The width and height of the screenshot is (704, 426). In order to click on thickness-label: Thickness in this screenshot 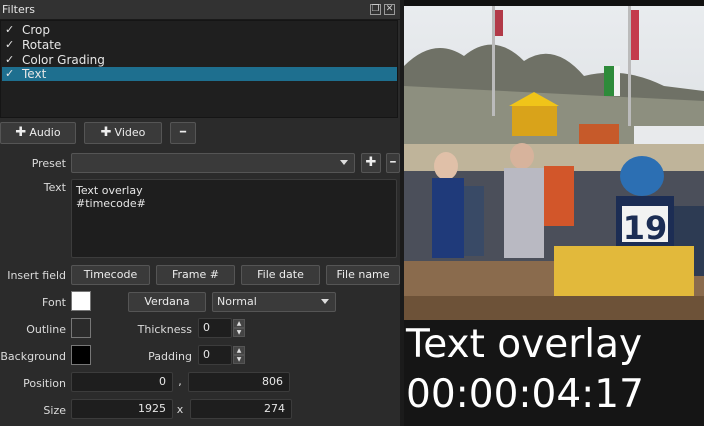, I will do `click(164, 329)`.